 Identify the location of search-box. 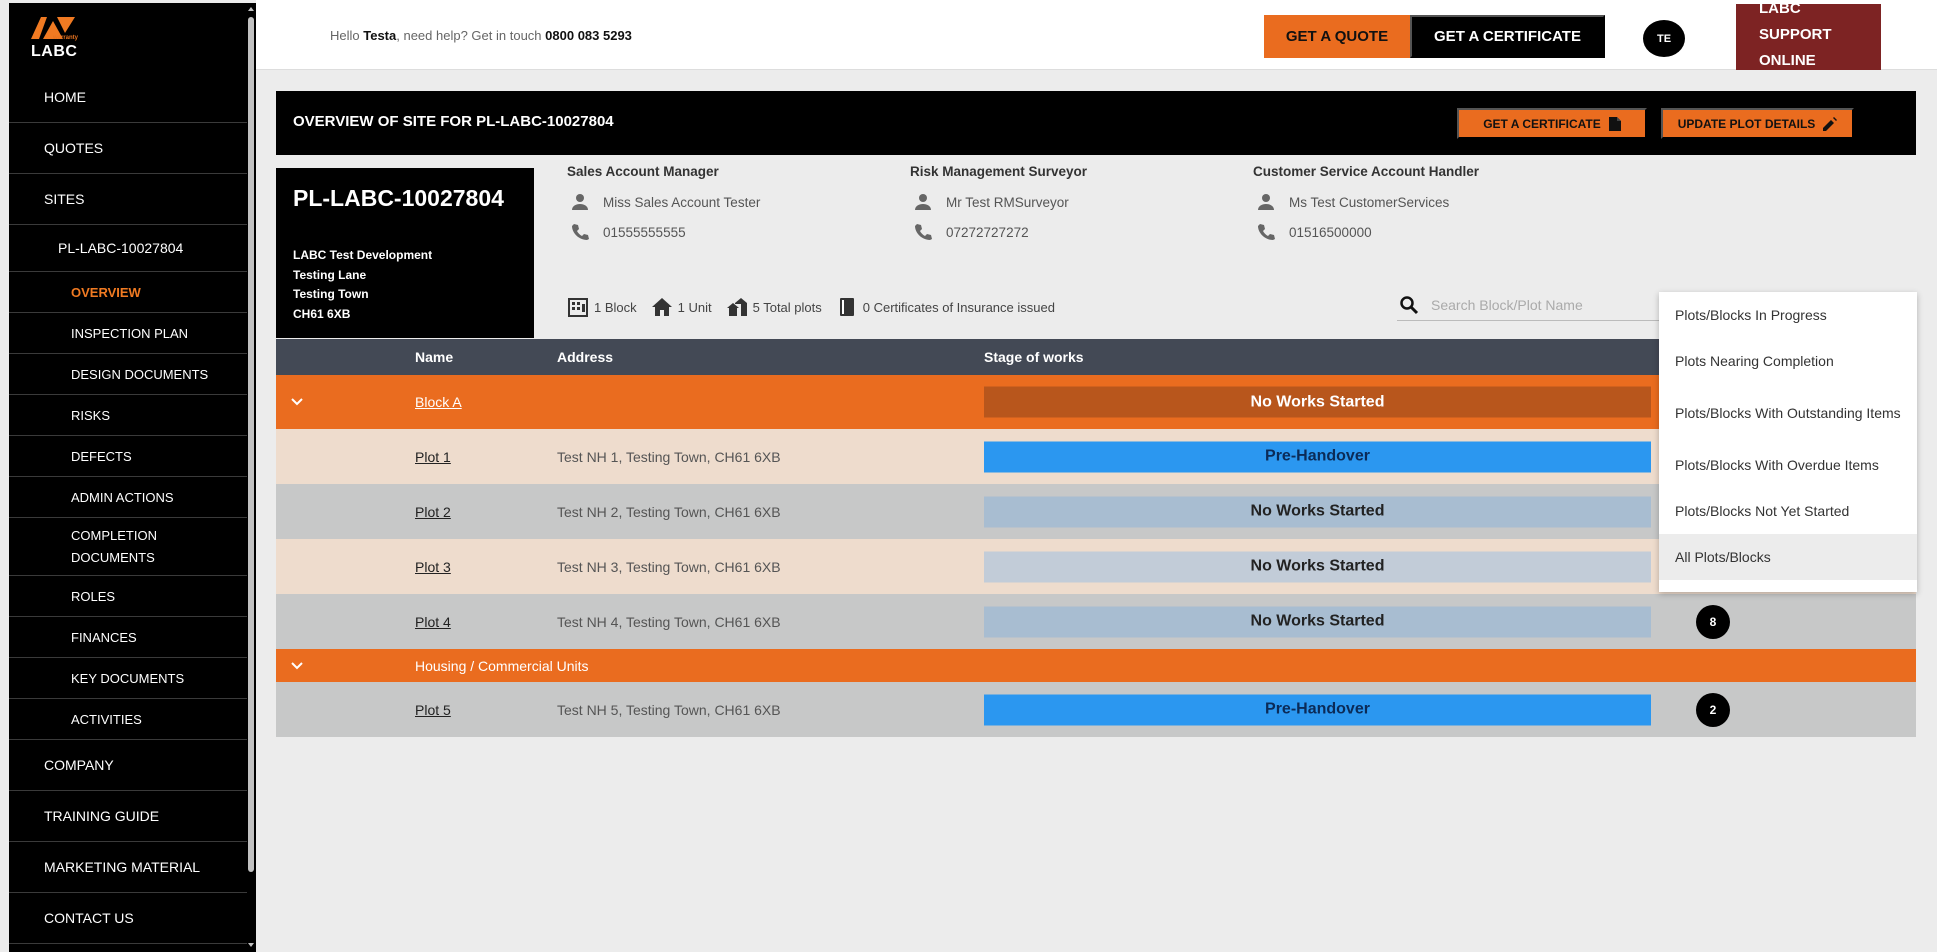
(1537, 305).